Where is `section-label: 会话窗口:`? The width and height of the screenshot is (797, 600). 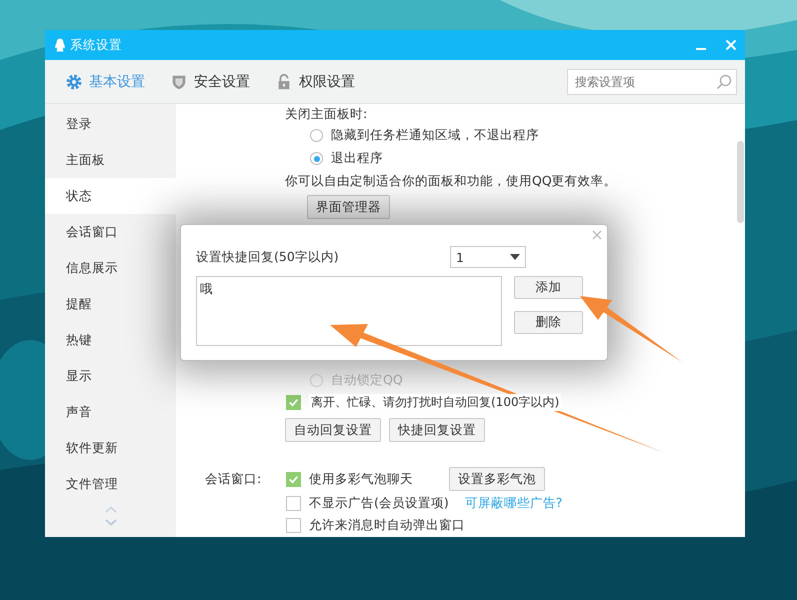 section-label: 会话窗口: is located at coordinates (233, 479).